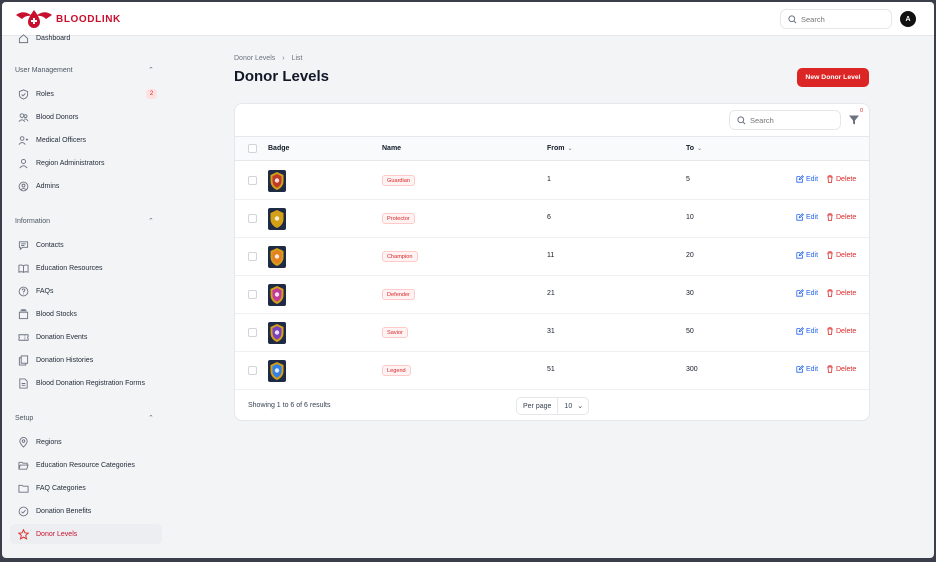 The width and height of the screenshot is (936, 562). Describe the element at coordinates (48, 186) in the screenshot. I see `sidebar-item-label: Admins` at that location.